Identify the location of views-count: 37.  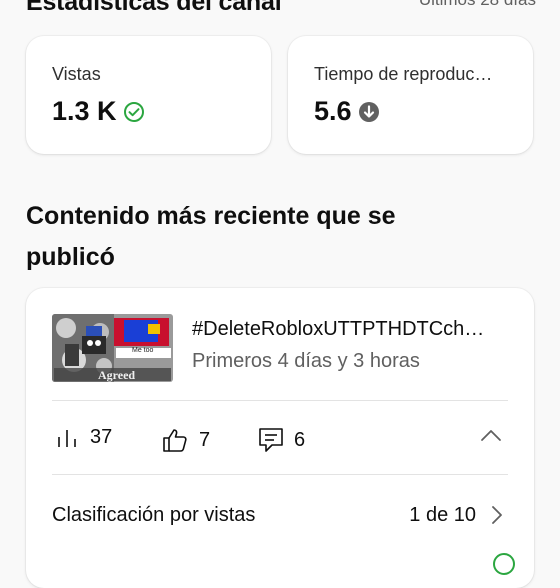
(101, 437).